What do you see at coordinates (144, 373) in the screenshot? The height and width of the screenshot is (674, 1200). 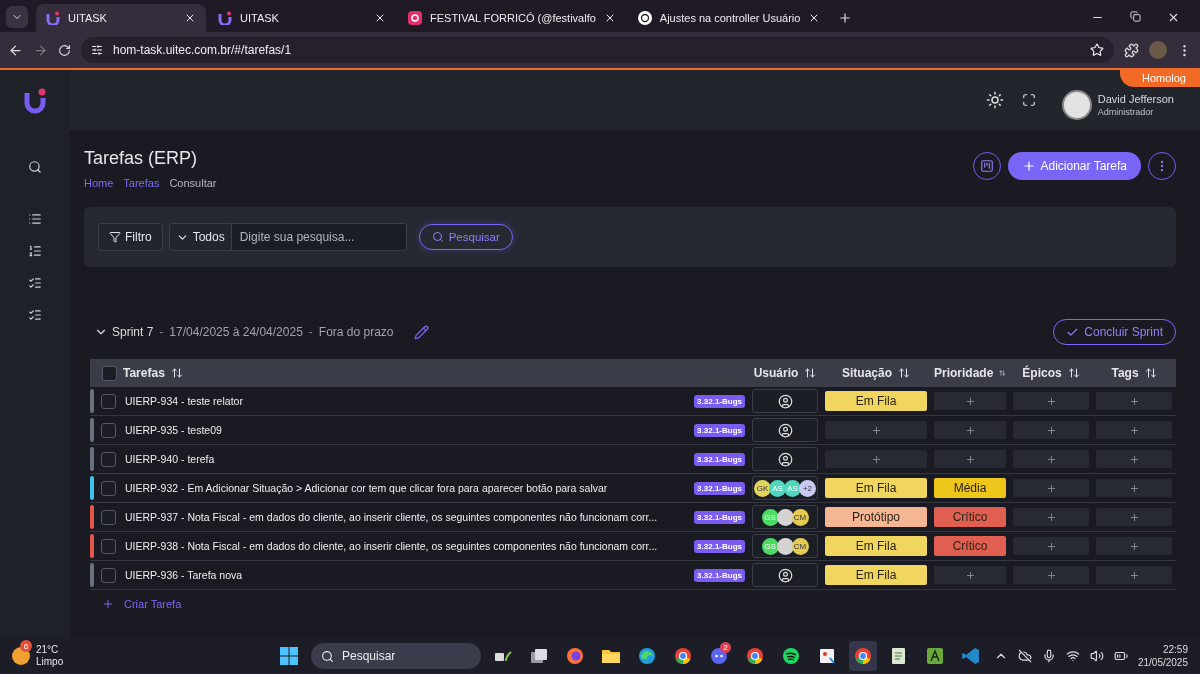 I see `column-header: Tarefas` at bounding box center [144, 373].